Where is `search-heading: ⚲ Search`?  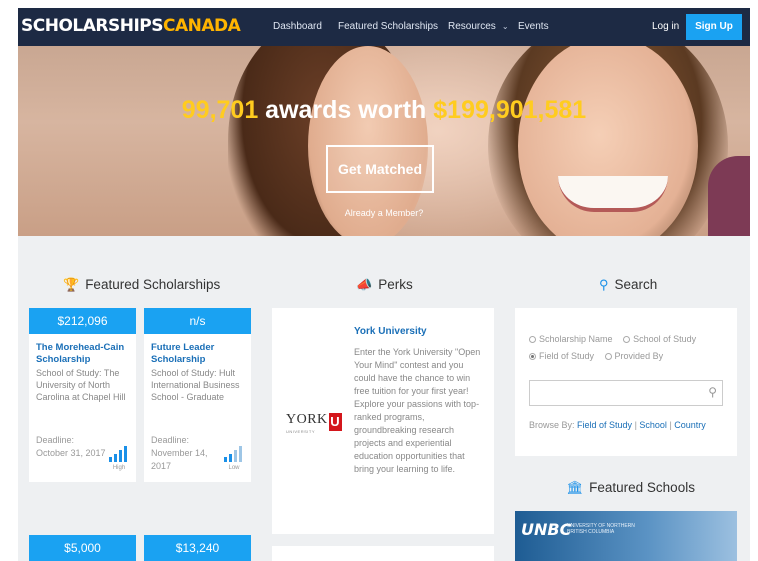
search-heading: ⚲ Search is located at coordinates (628, 285).